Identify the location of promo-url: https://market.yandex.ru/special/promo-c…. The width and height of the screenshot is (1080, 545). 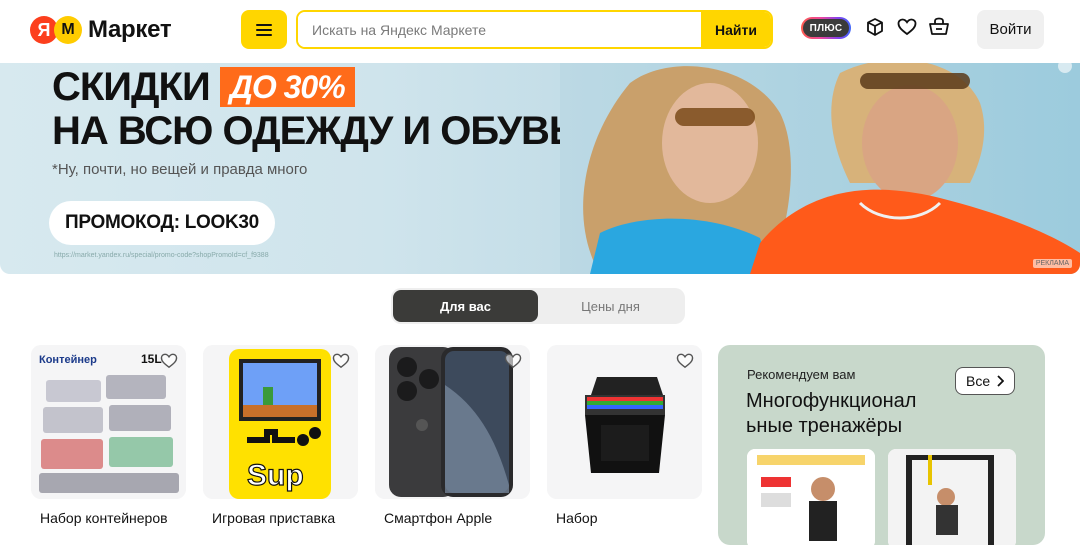
(161, 255).